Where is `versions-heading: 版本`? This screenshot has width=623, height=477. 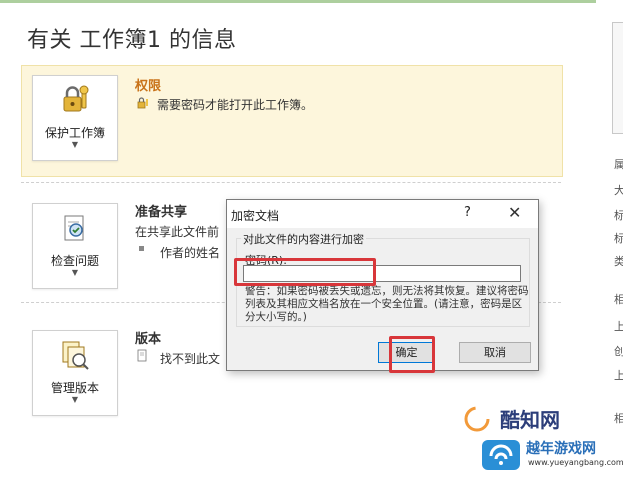 versions-heading: 版本 is located at coordinates (148, 339).